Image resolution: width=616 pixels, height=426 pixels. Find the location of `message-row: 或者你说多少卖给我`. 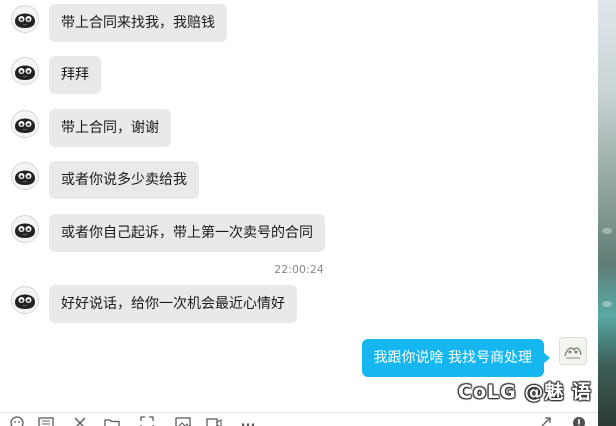

message-row: 或者你说多少卖给我 is located at coordinates (299, 180).